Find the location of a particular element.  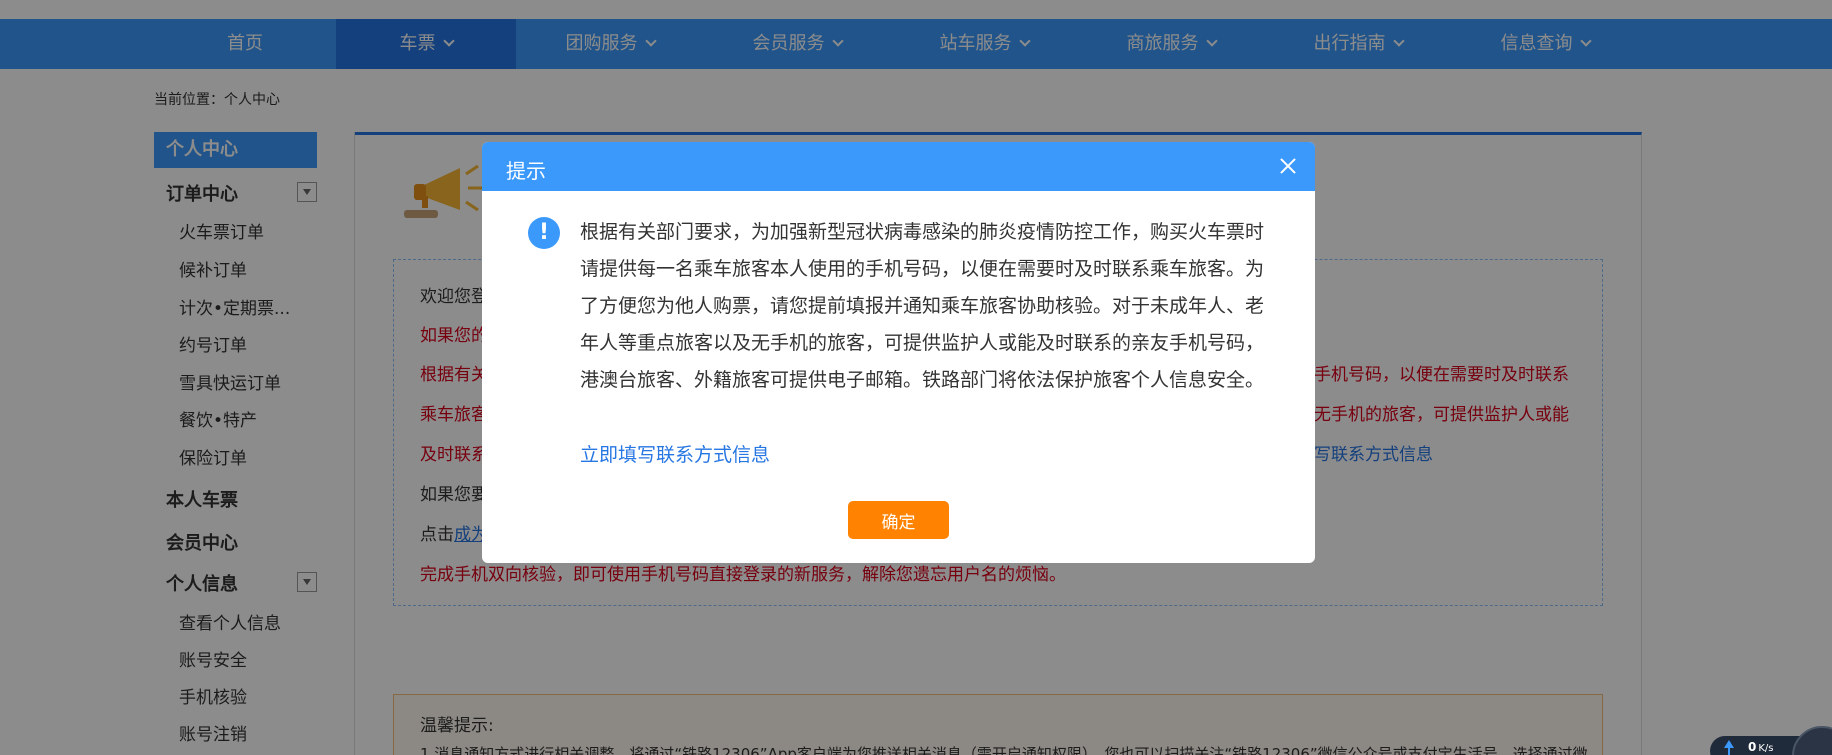

dialog-header: 提示 is located at coordinates (898, 166).